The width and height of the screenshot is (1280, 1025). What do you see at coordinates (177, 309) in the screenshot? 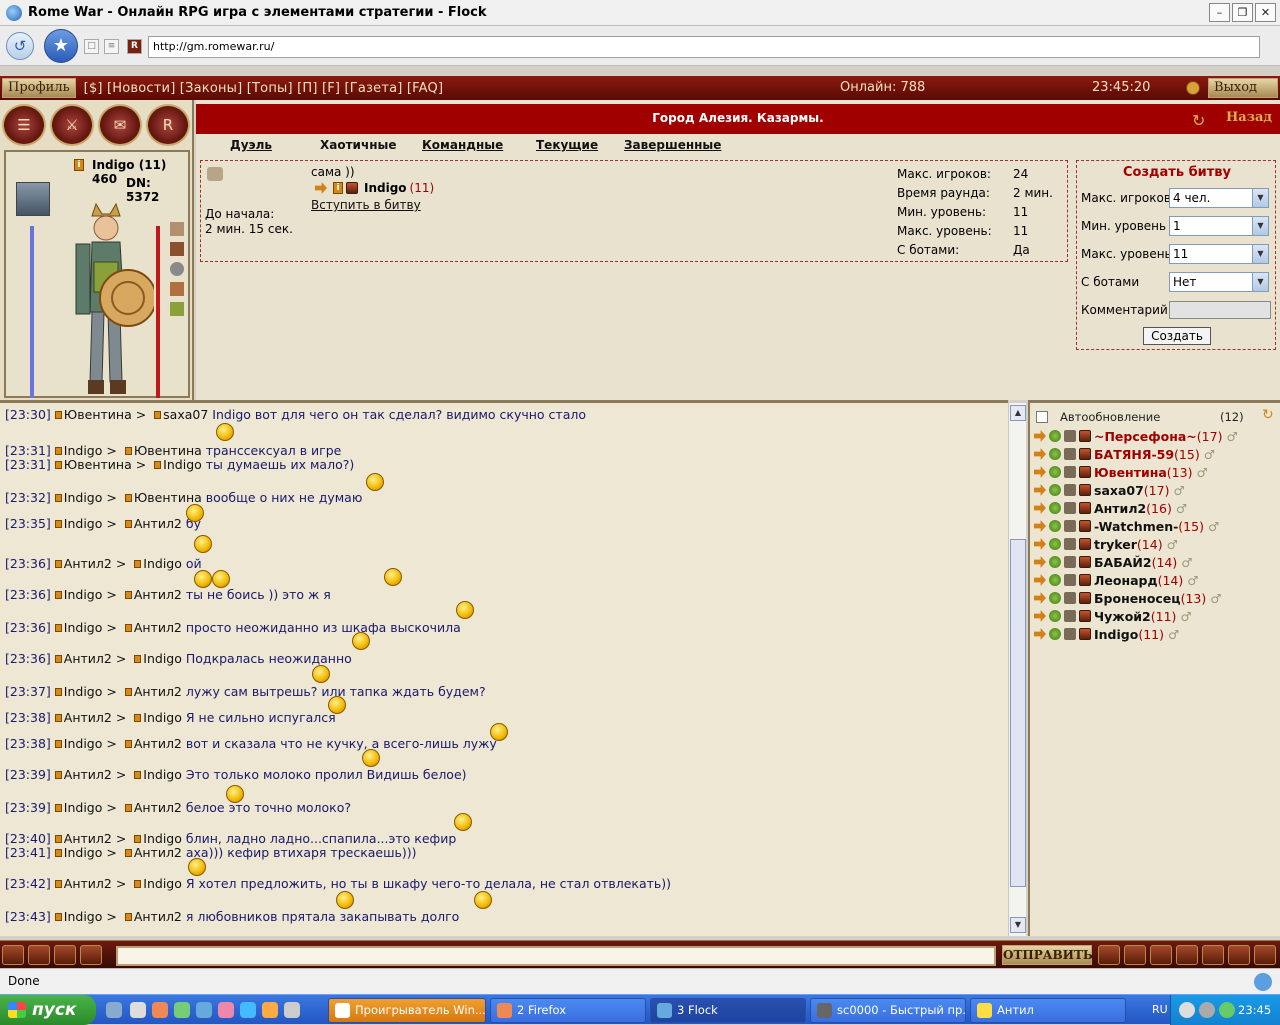
I see `feather-icon` at bounding box center [177, 309].